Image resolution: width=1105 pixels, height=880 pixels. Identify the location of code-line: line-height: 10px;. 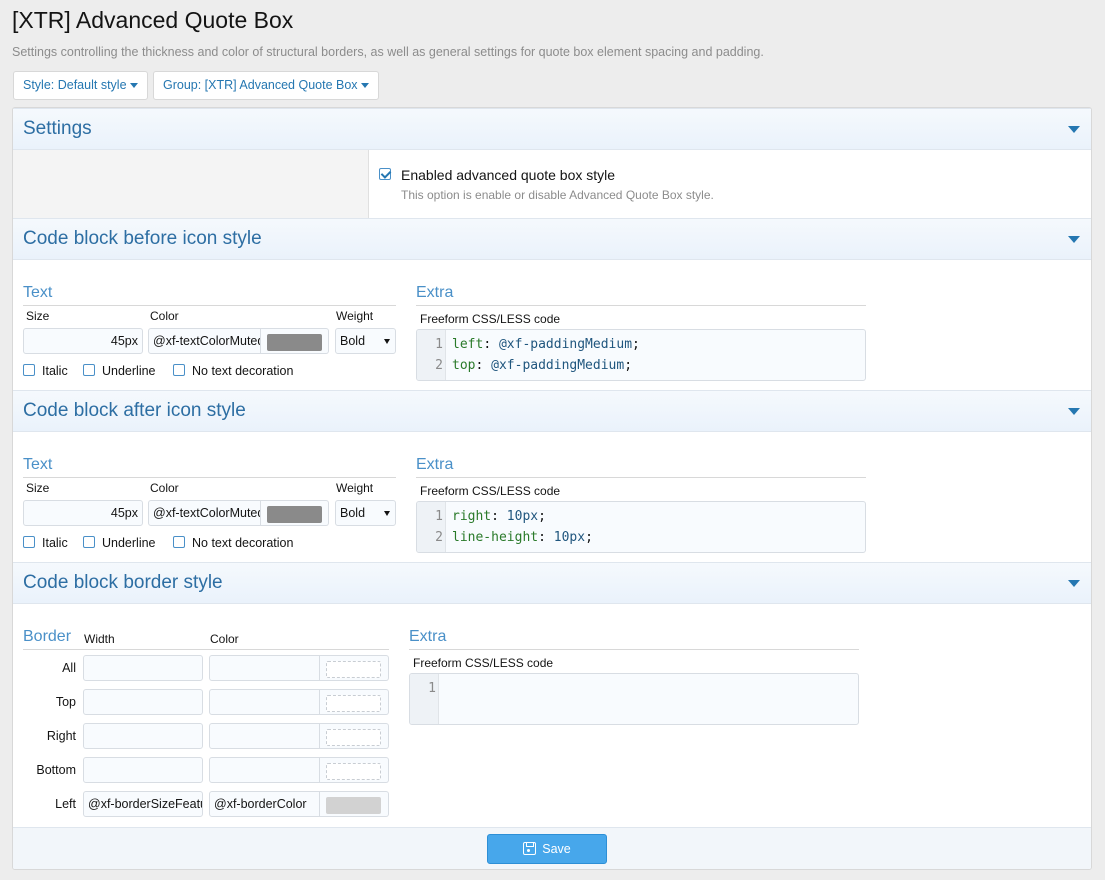
(522, 537).